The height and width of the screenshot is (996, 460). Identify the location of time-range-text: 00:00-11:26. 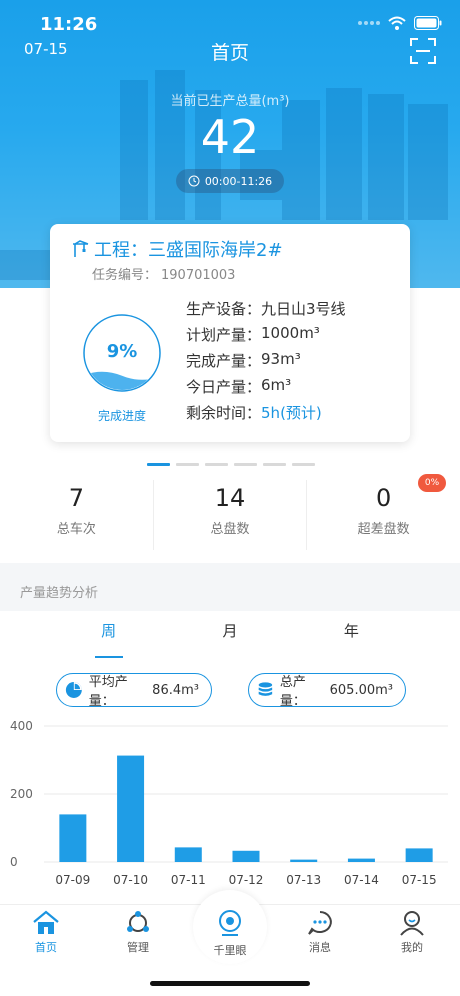
(238, 181).